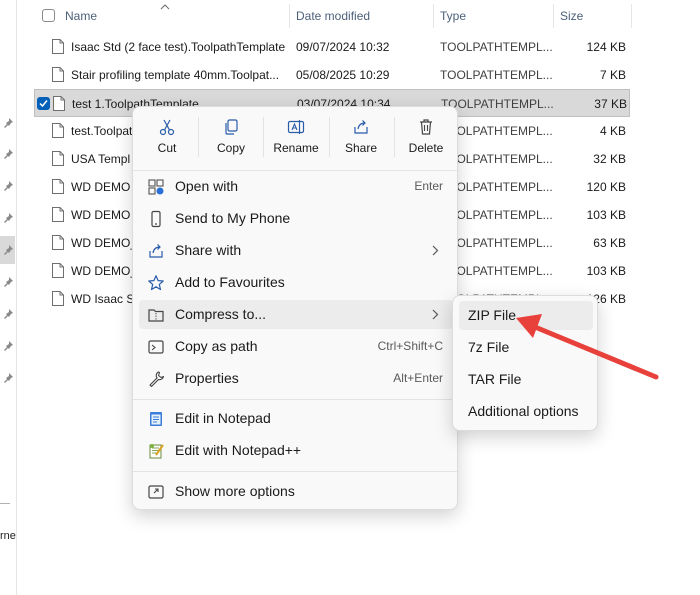 This screenshot has width=700, height=595. What do you see at coordinates (8, 536) in the screenshot?
I see `nav-item-label: rne` at bounding box center [8, 536].